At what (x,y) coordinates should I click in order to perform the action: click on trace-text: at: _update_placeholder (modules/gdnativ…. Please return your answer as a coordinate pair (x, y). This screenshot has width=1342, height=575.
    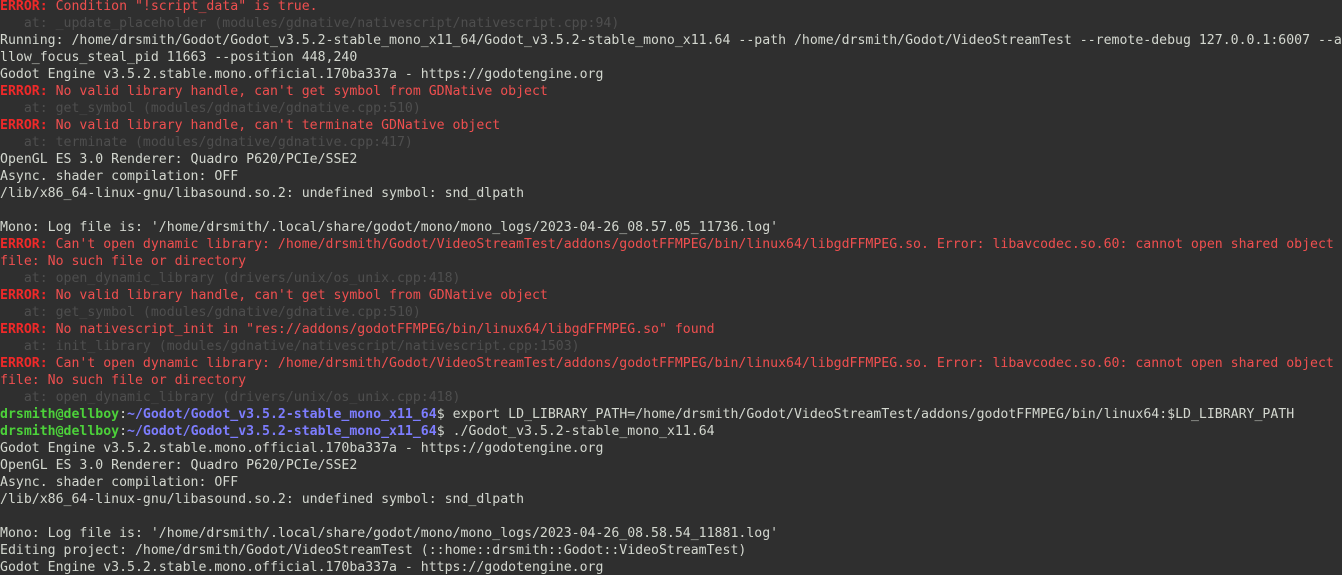
    Looking at the image, I should click on (310, 23).